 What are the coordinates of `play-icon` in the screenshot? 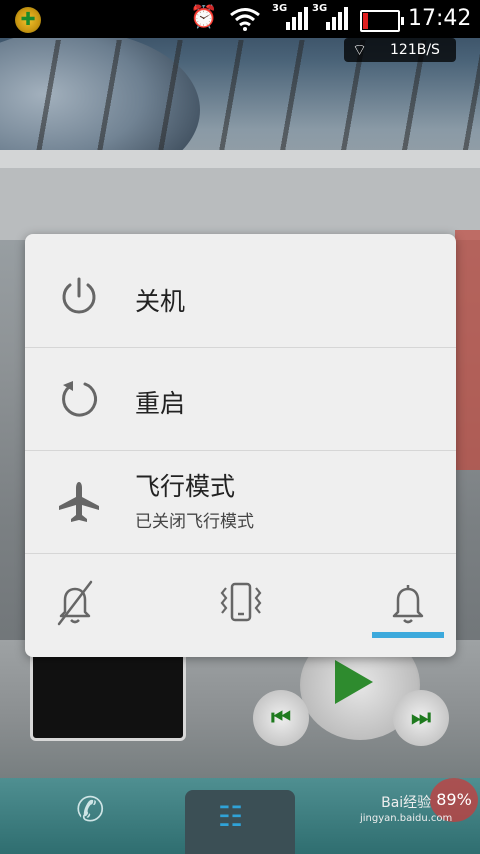 It's located at (354, 682).